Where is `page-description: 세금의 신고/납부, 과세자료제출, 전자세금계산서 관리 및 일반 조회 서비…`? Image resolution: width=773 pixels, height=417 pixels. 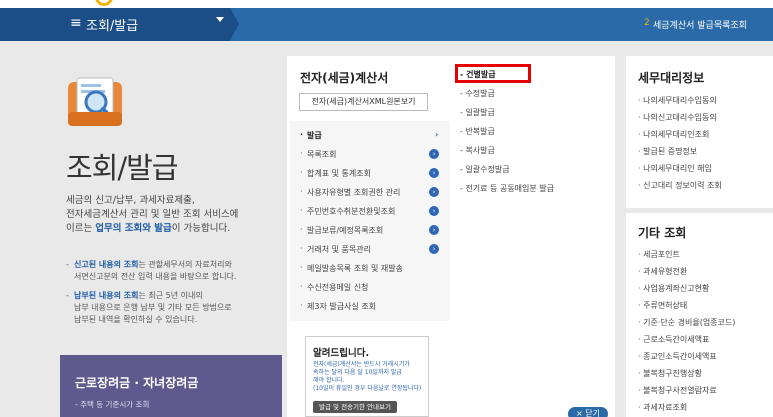 page-description: 세금의 신고/납부, 과세자료제출, 전자세금계산서 관리 및 일반 조회 서비… is located at coordinates (152, 214).